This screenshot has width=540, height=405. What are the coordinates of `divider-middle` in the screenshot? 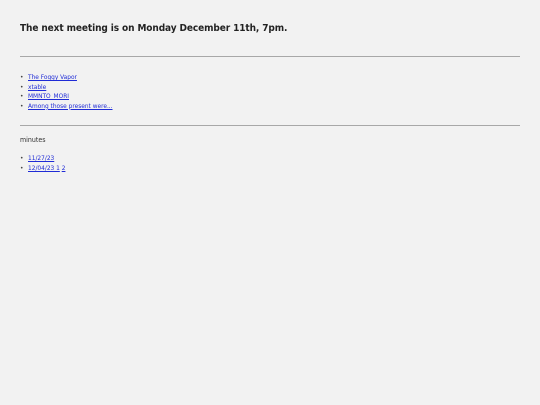 It's located at (270, 125).